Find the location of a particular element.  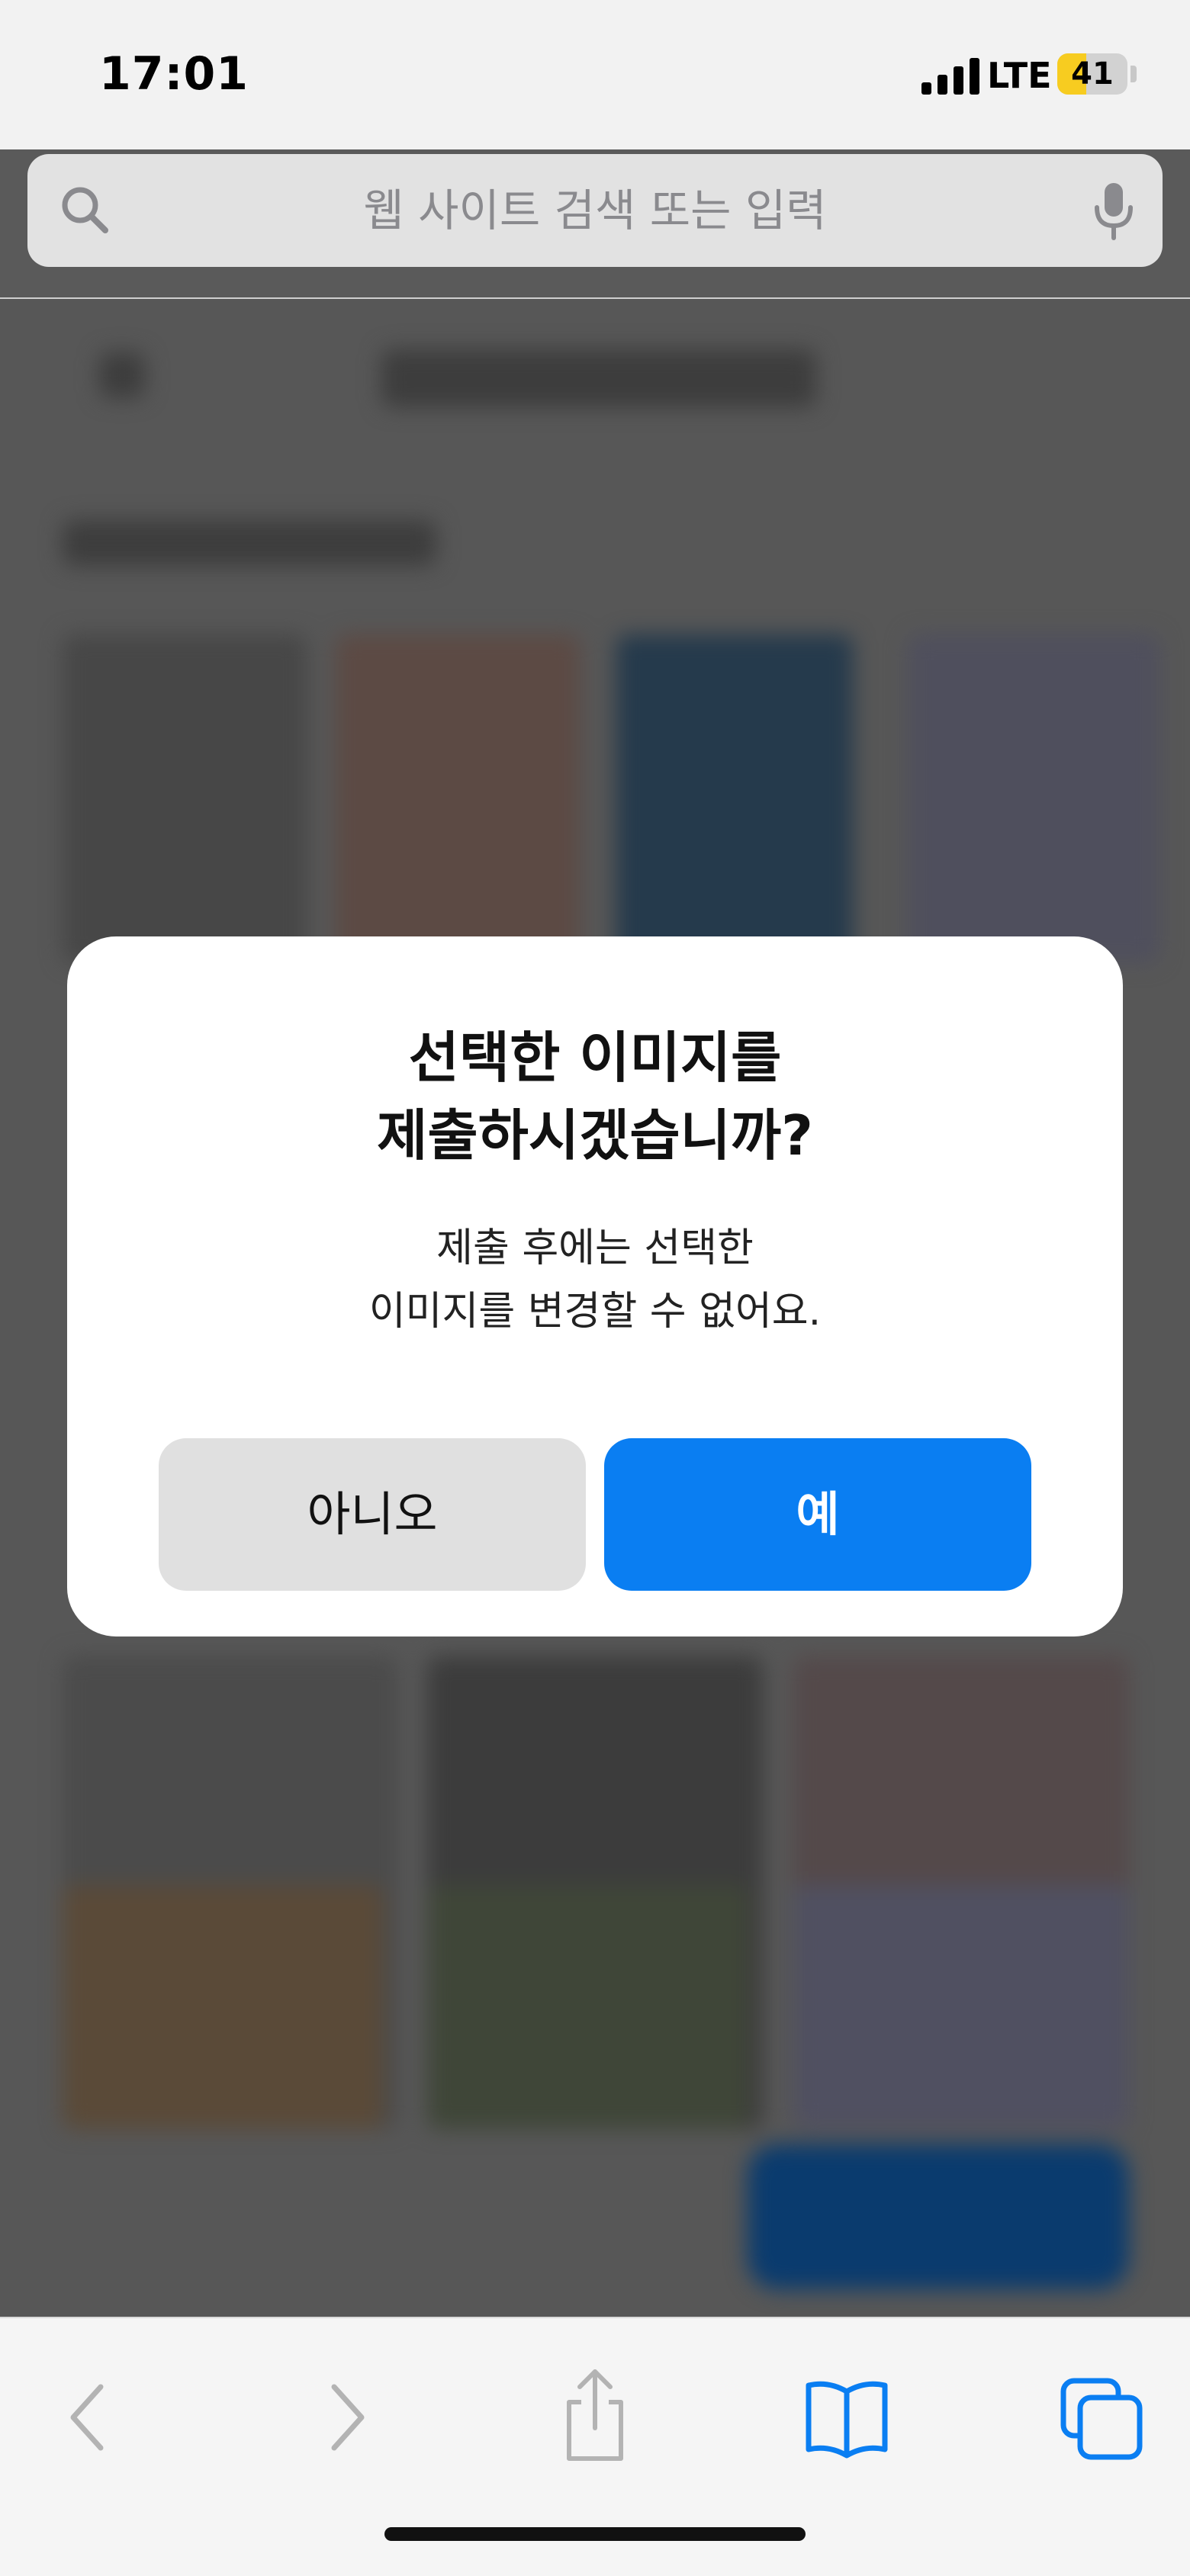

dialog-title-line2: 제출하시겠습니까? is located at coordinates (595, 1135).